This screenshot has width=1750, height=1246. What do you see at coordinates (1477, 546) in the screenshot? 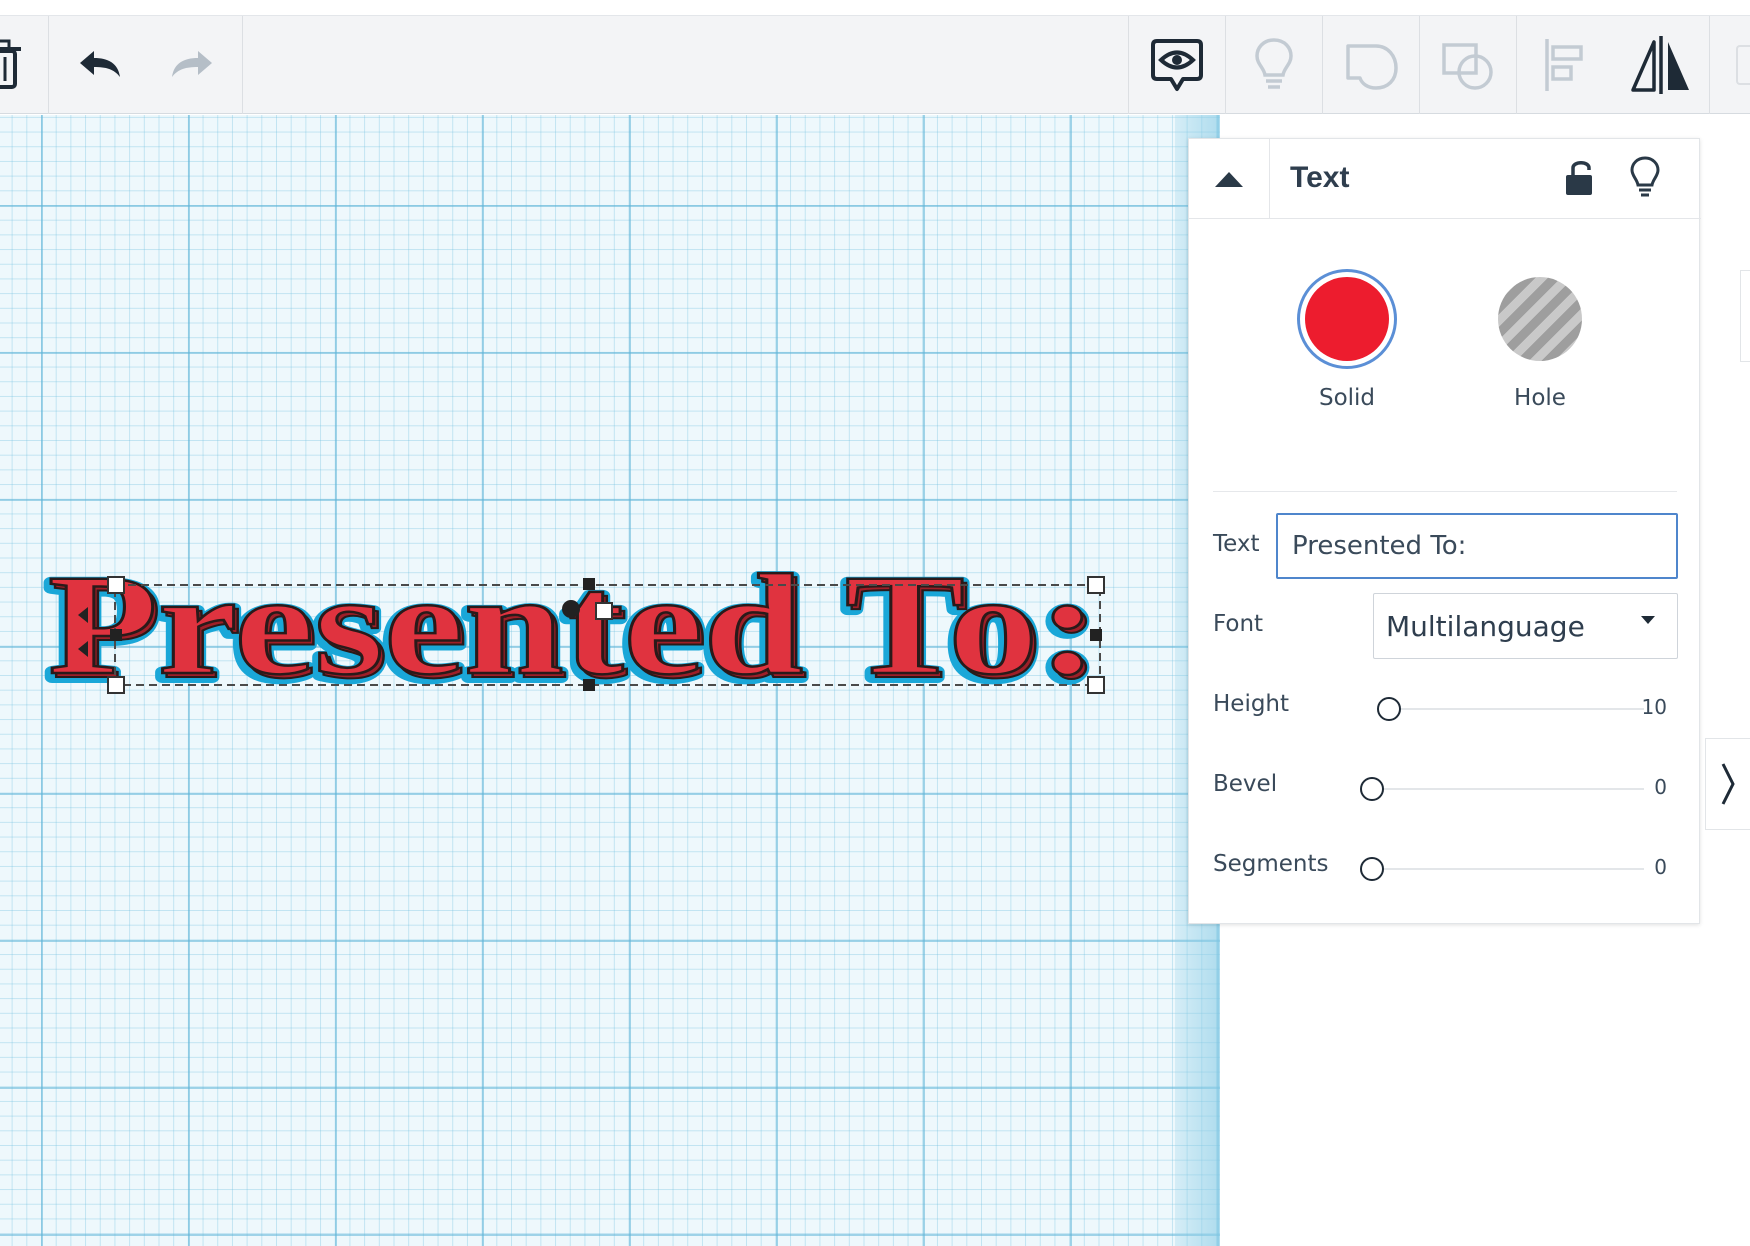
I see `text-input` at bounding box center [1477, 546].